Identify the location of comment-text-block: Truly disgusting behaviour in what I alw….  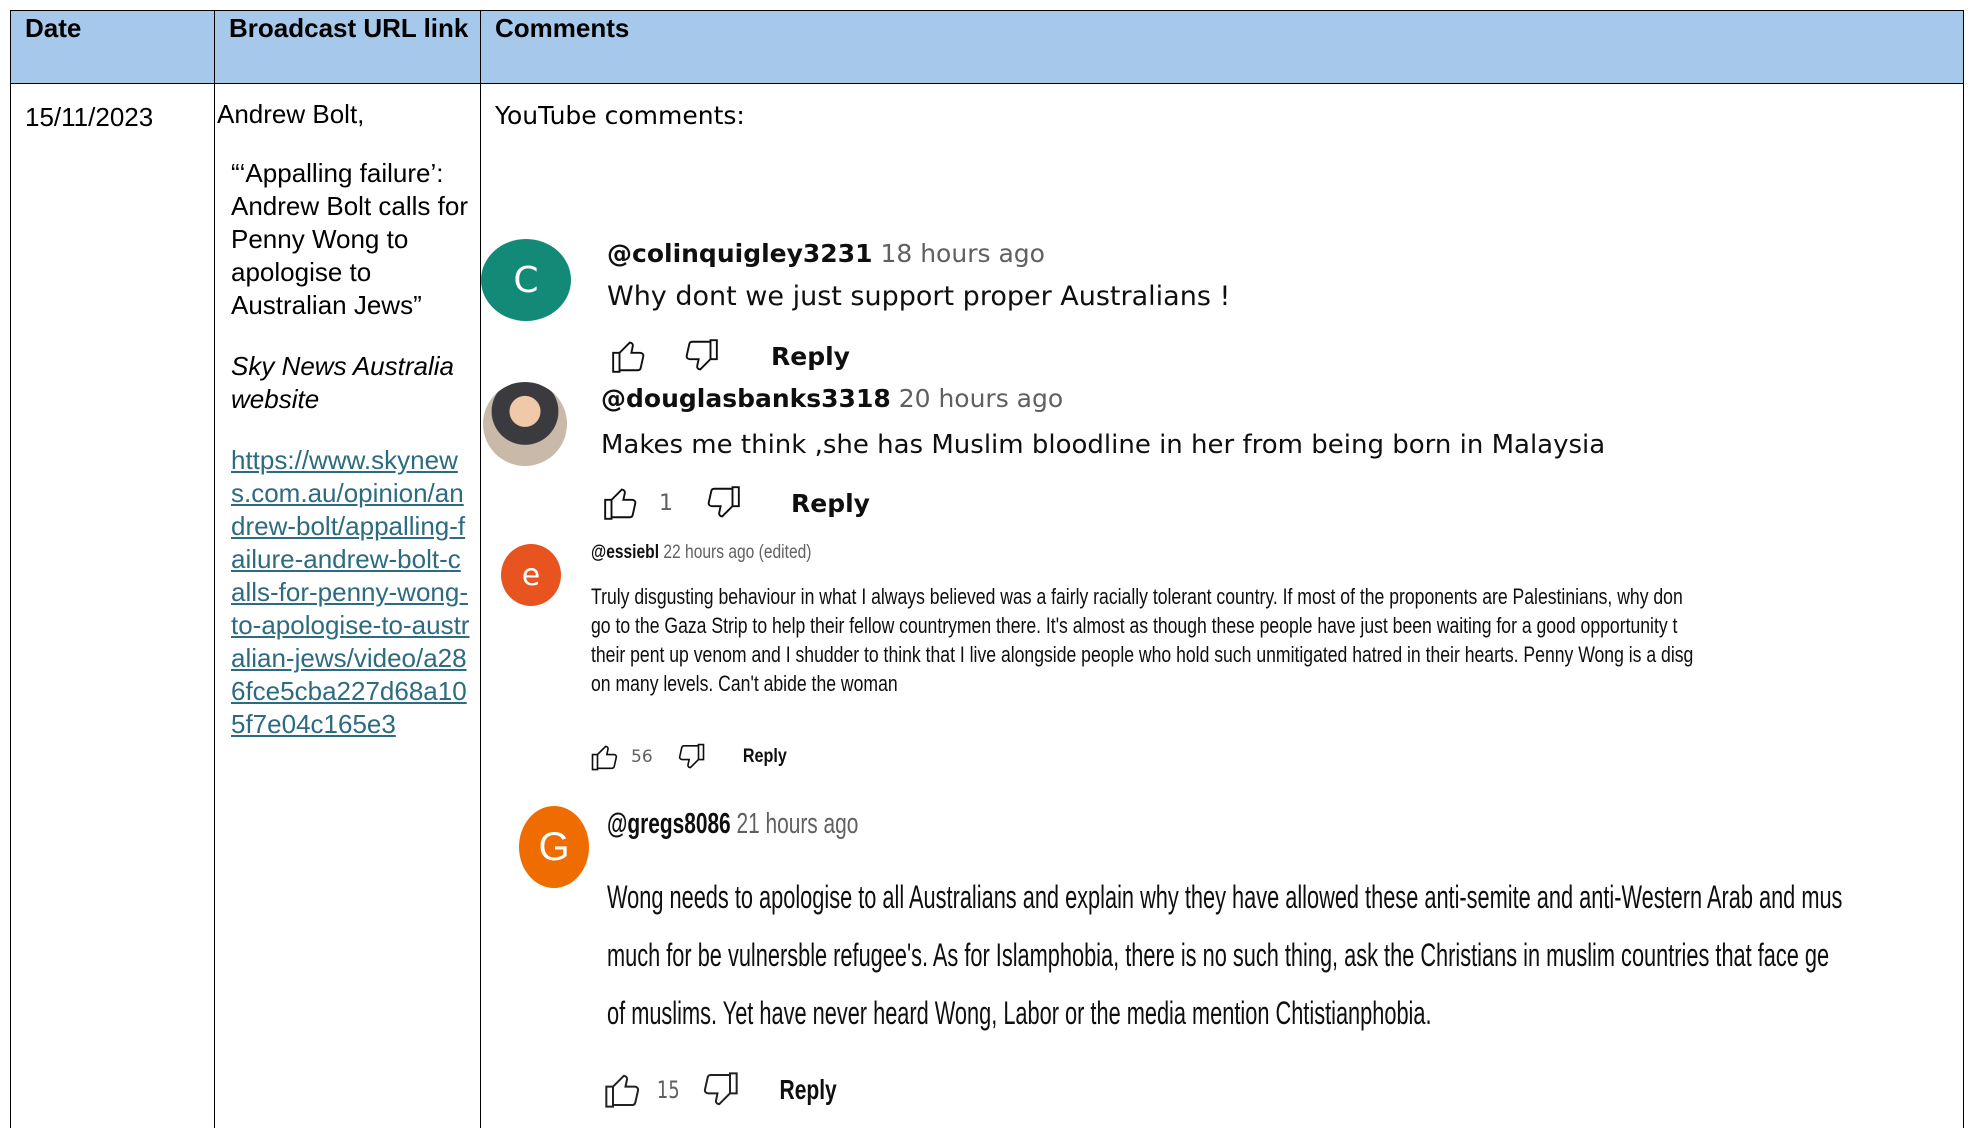
(1280, 640).